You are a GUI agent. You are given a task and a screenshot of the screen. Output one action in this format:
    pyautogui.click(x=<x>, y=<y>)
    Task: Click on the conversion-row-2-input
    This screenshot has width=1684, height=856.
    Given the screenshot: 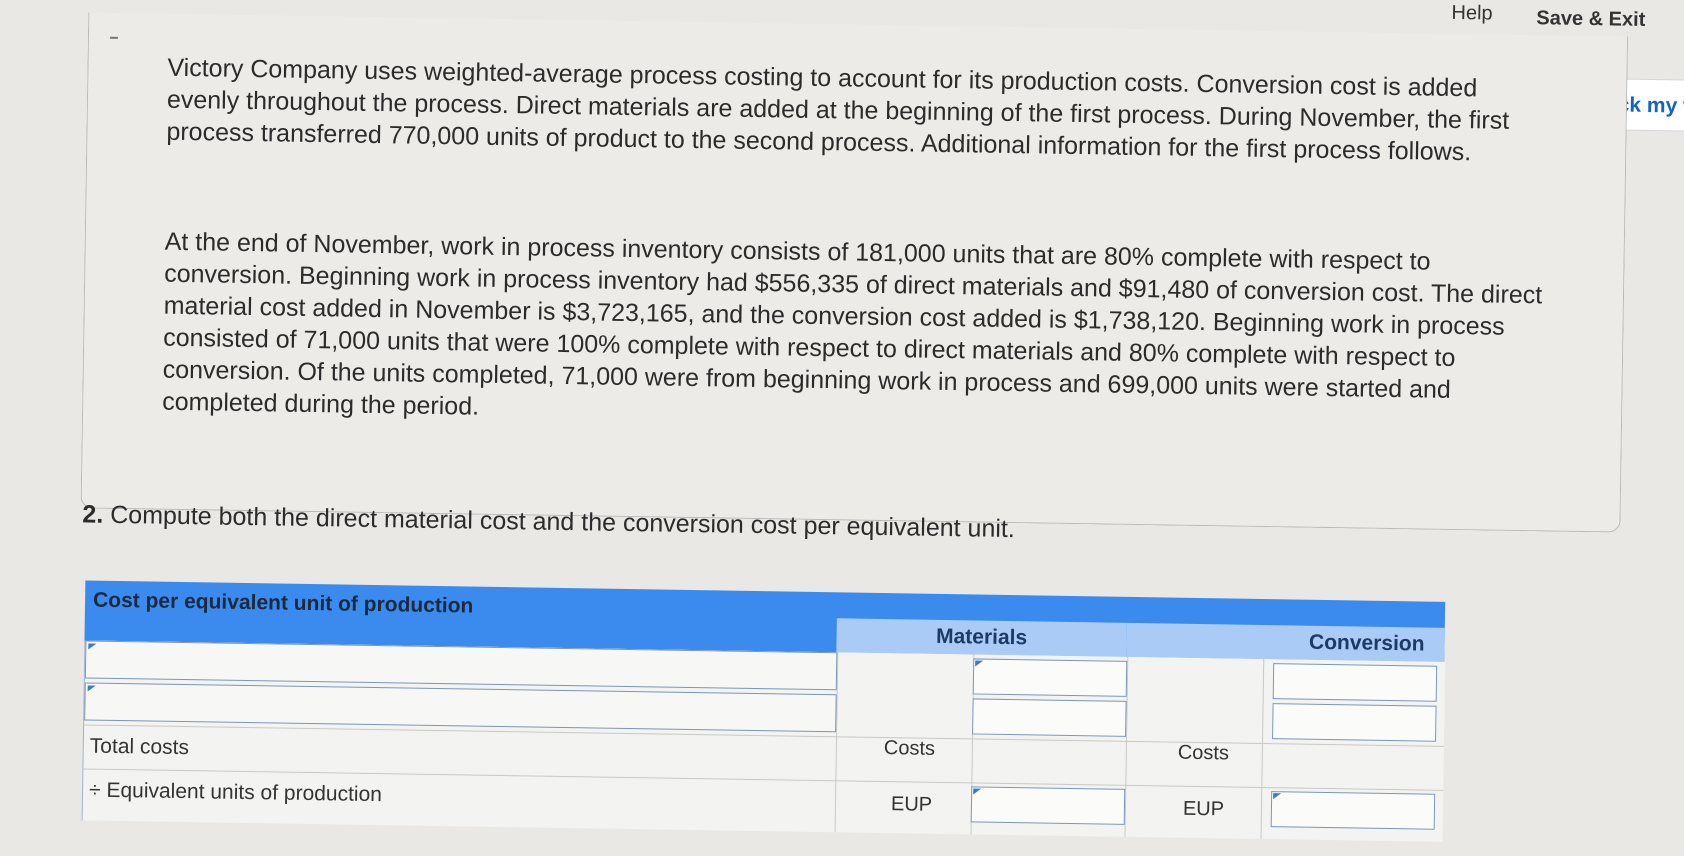 What is the action you would take?
    pyautogui.click(x=1354, y=722)
    